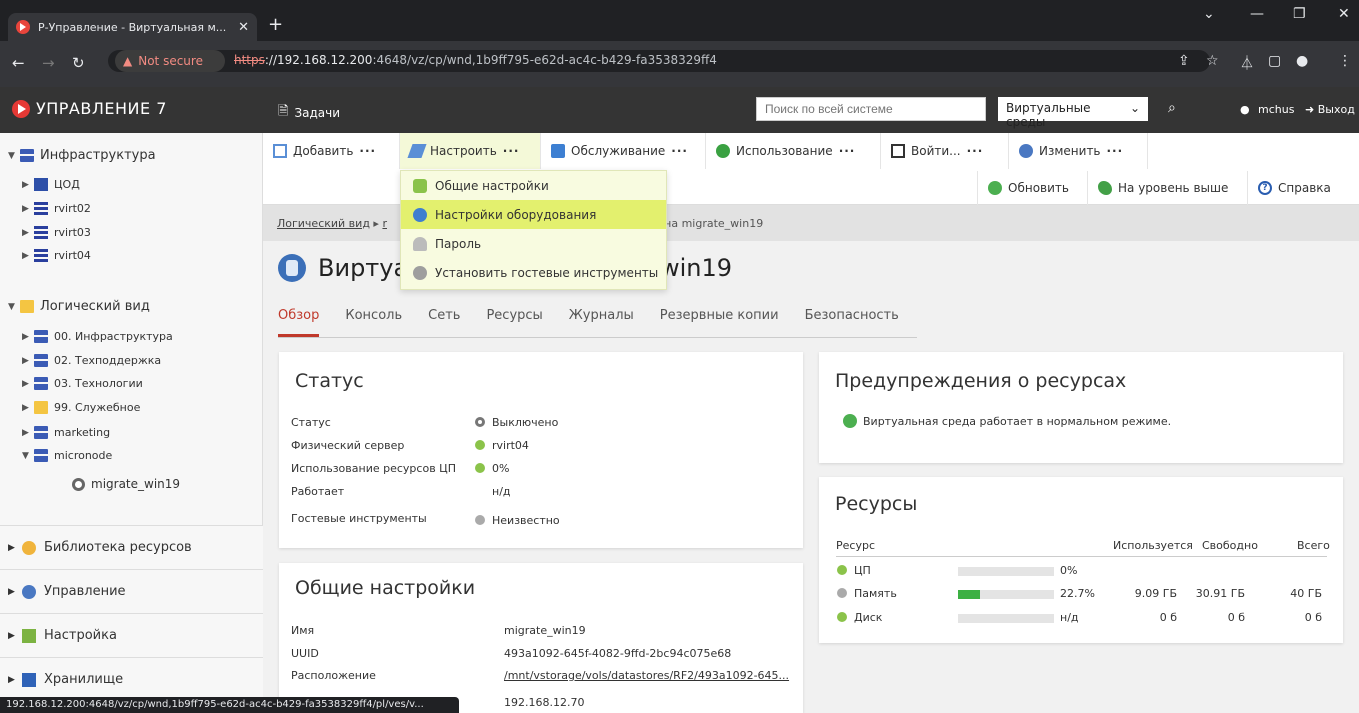  I want to click on tree-item-marketing: ▶ marketing, so click(66, 432).